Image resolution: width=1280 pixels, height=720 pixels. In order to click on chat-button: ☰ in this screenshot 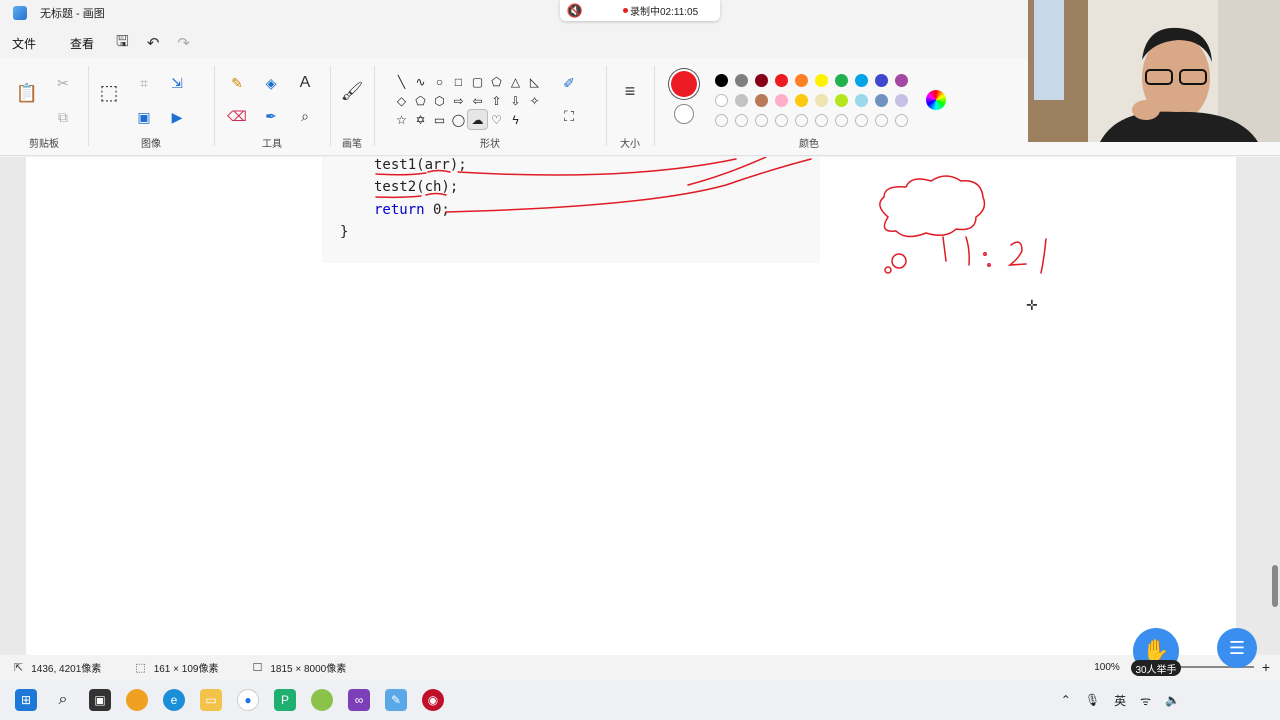, I will do `click(1237, 648)`.